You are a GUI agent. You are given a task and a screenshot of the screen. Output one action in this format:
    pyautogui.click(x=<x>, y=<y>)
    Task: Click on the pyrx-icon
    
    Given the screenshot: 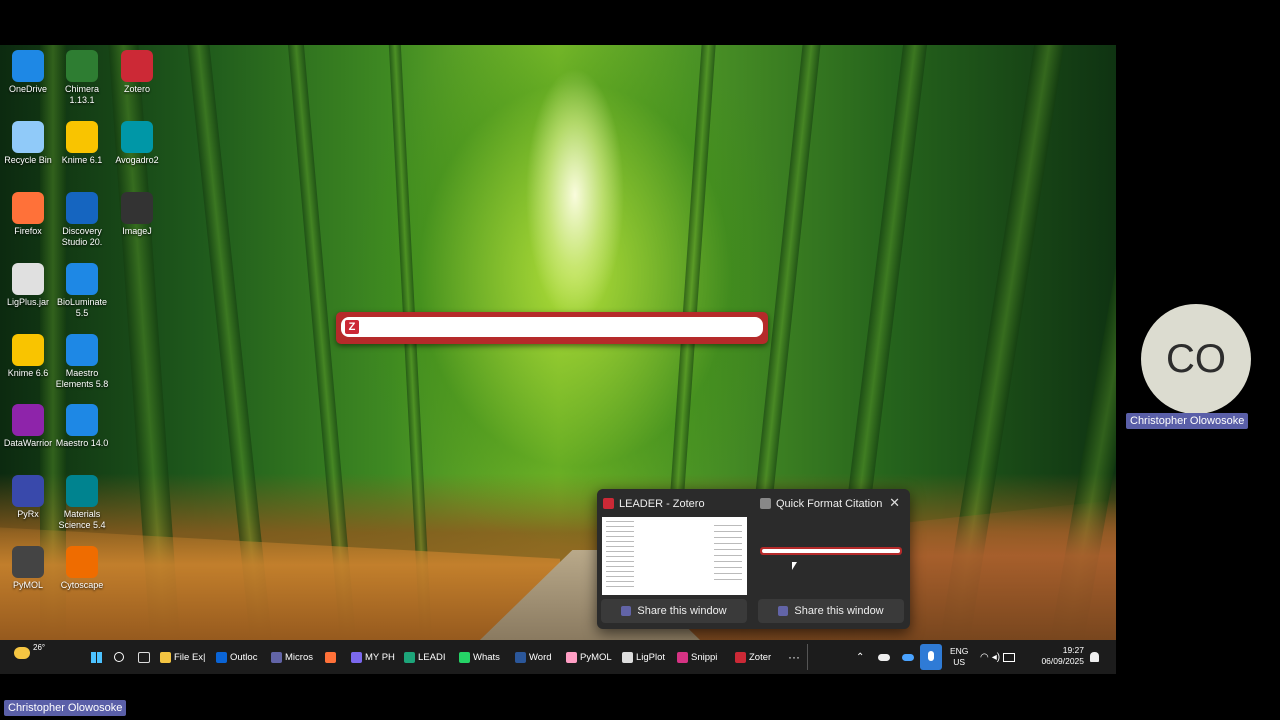 What is the action you would take?
    pyautogui.click(x=28, y=491)
    